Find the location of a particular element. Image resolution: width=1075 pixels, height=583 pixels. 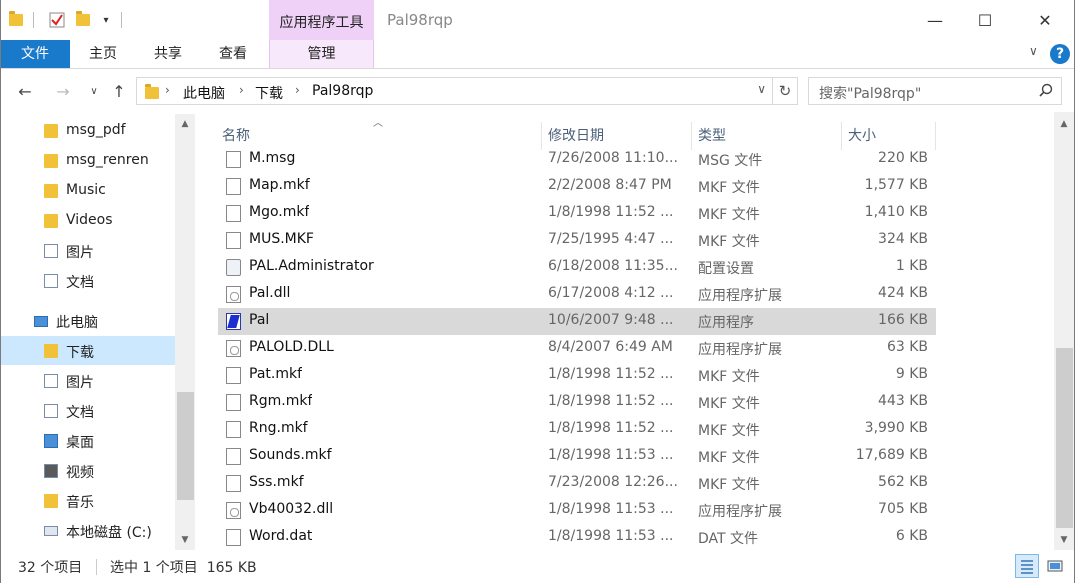

nav-item-music-folder: Music is located at coordinates (87, 190).